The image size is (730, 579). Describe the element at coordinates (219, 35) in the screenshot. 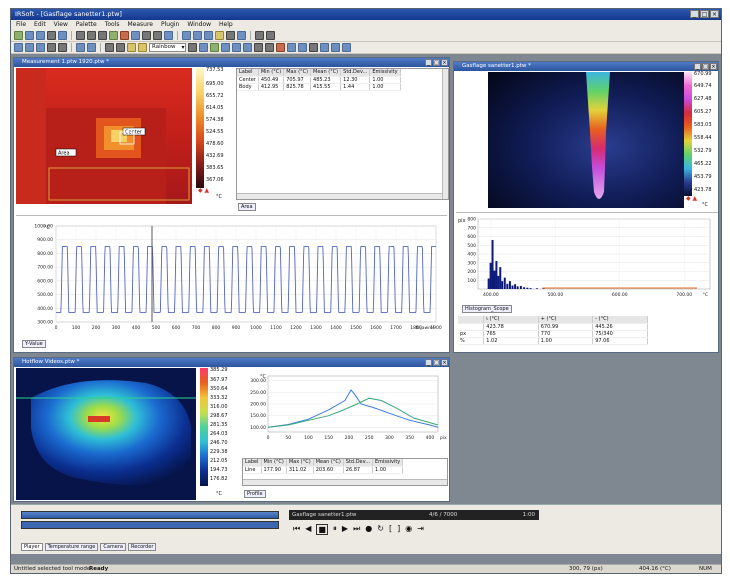

I see `export-icon` at that location.